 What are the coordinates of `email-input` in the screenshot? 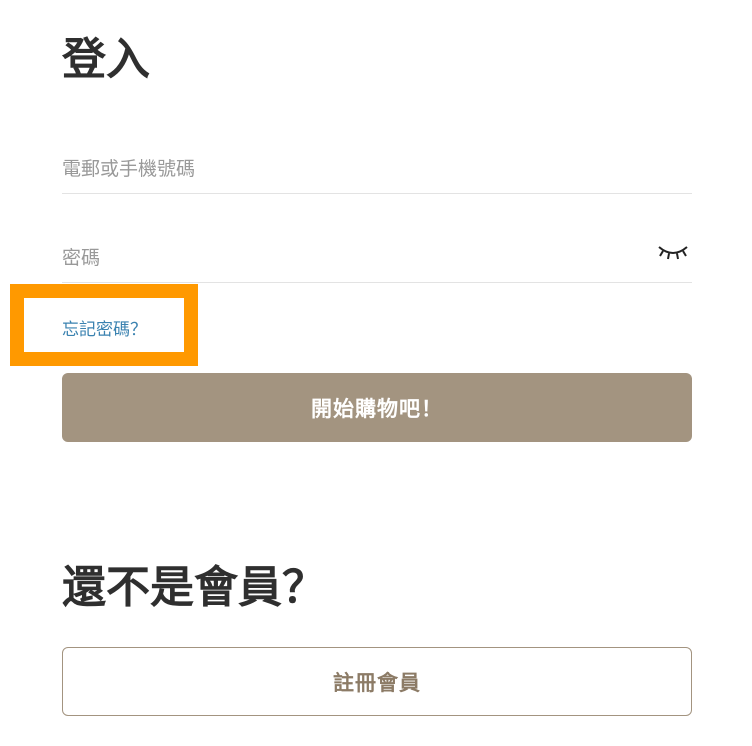 It's located at (377, 169).